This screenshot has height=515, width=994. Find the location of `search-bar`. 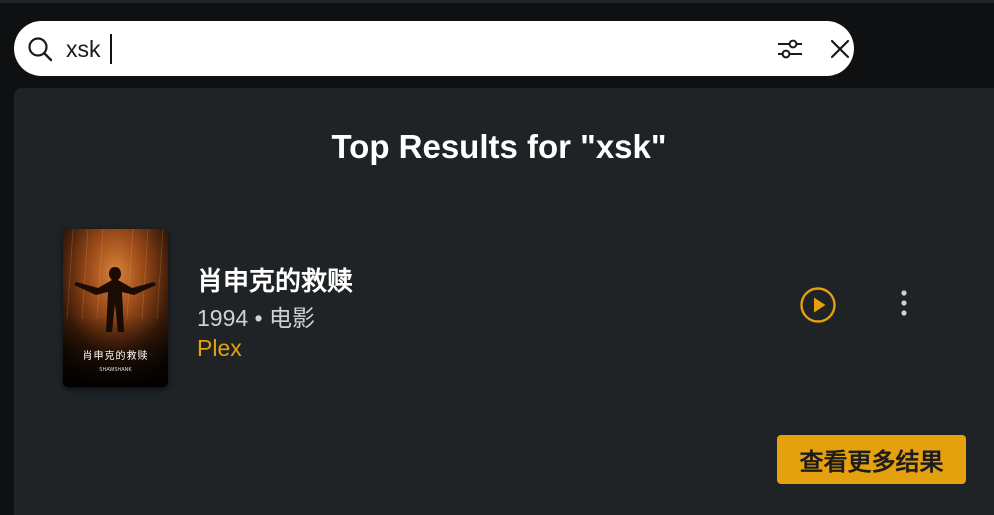

search-bar is located at coordinates (434, 48).